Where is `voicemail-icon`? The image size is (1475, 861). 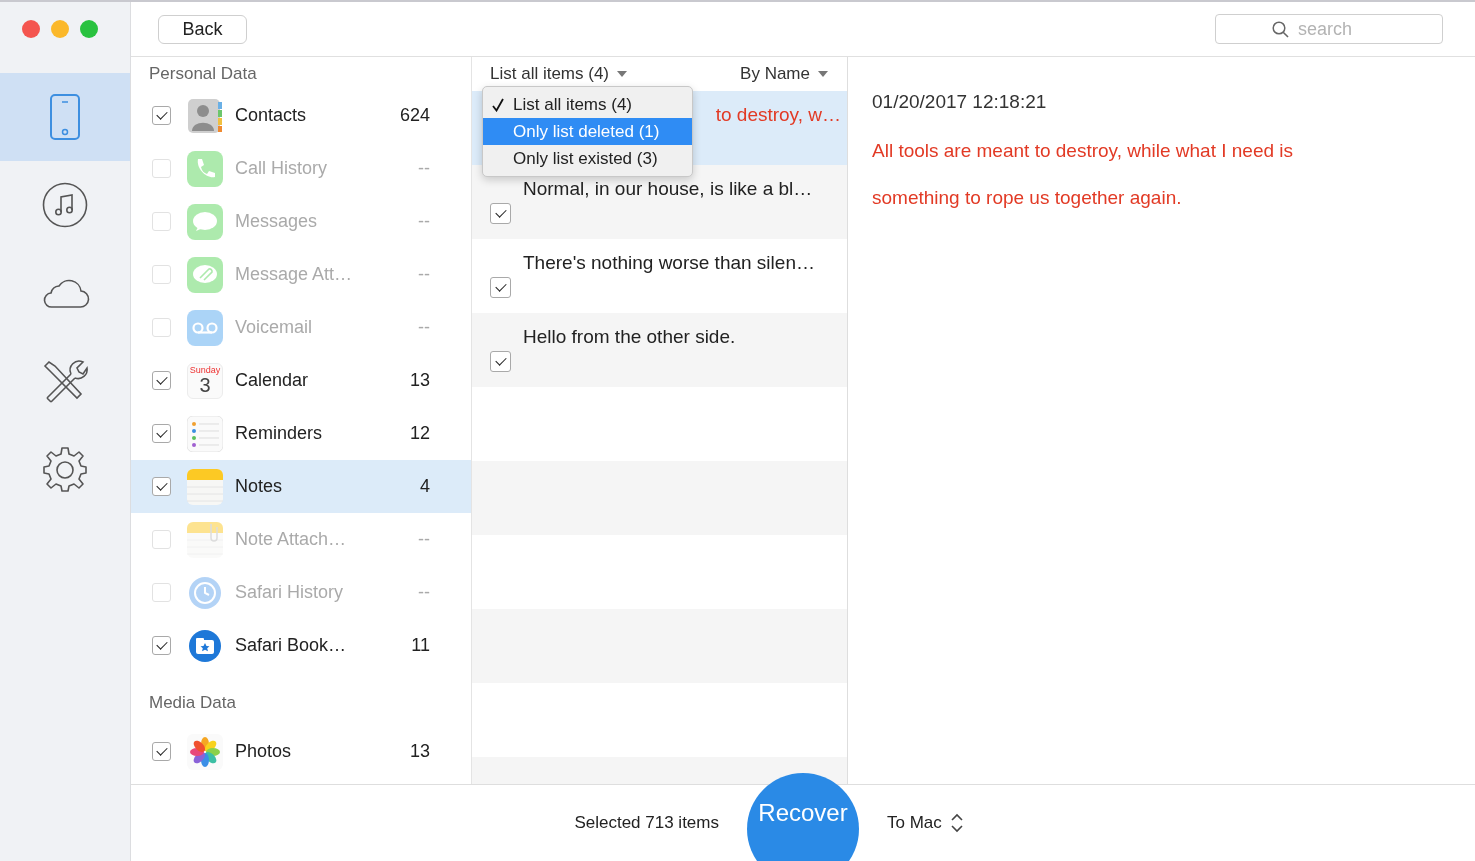
voicemail-icon is located at coordinates (205, 327).